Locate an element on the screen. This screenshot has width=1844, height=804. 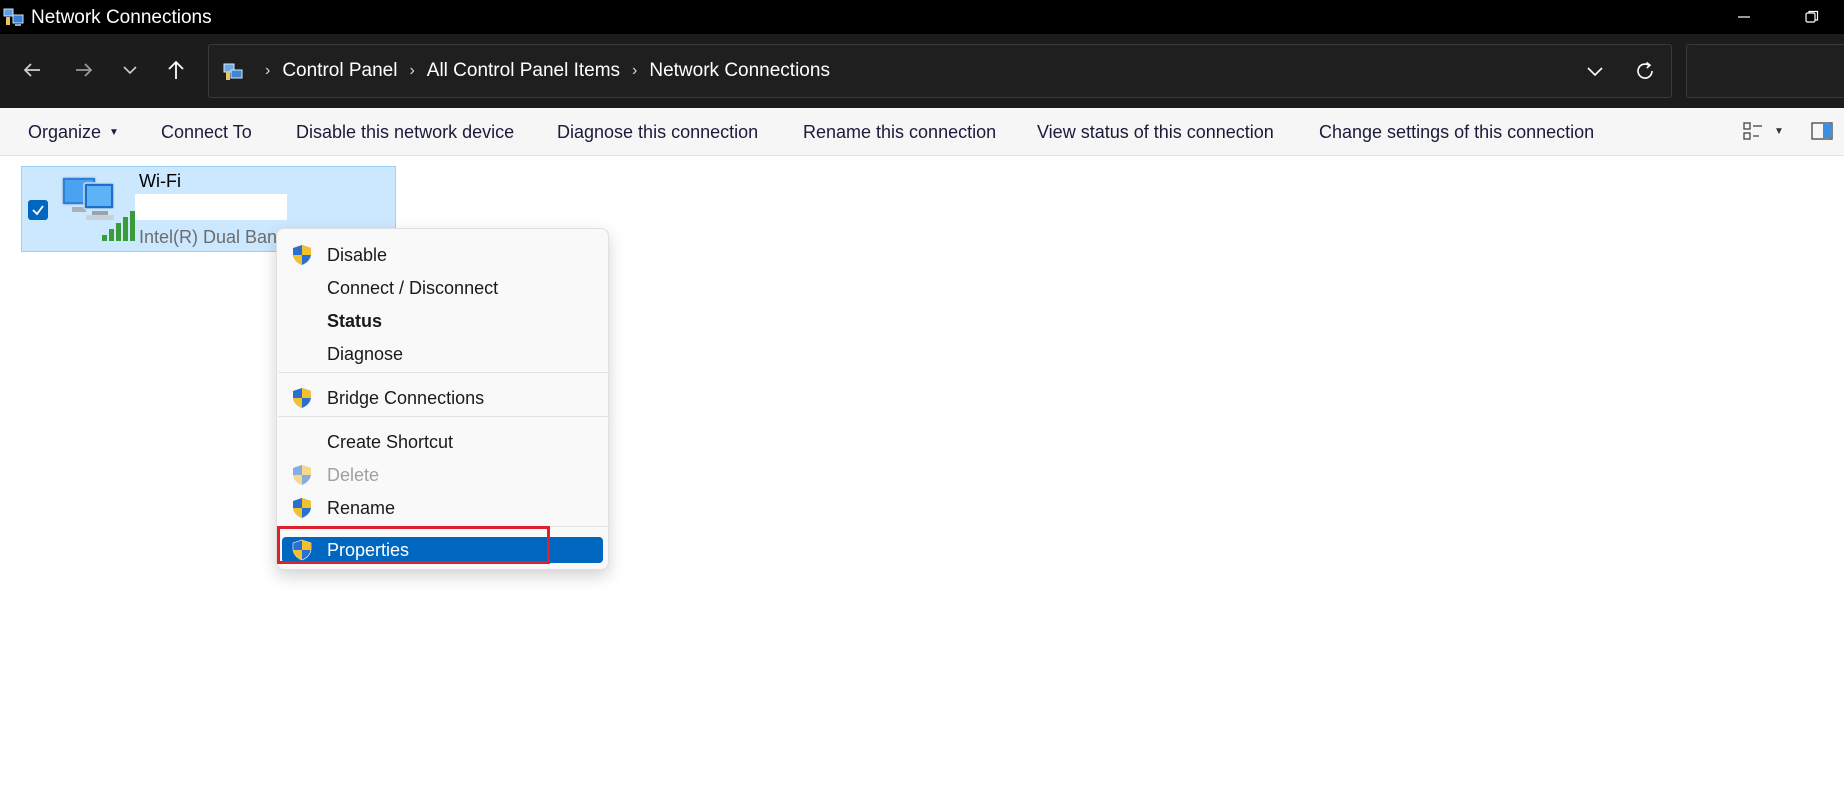
up-button is located at coordinates (176, 70).